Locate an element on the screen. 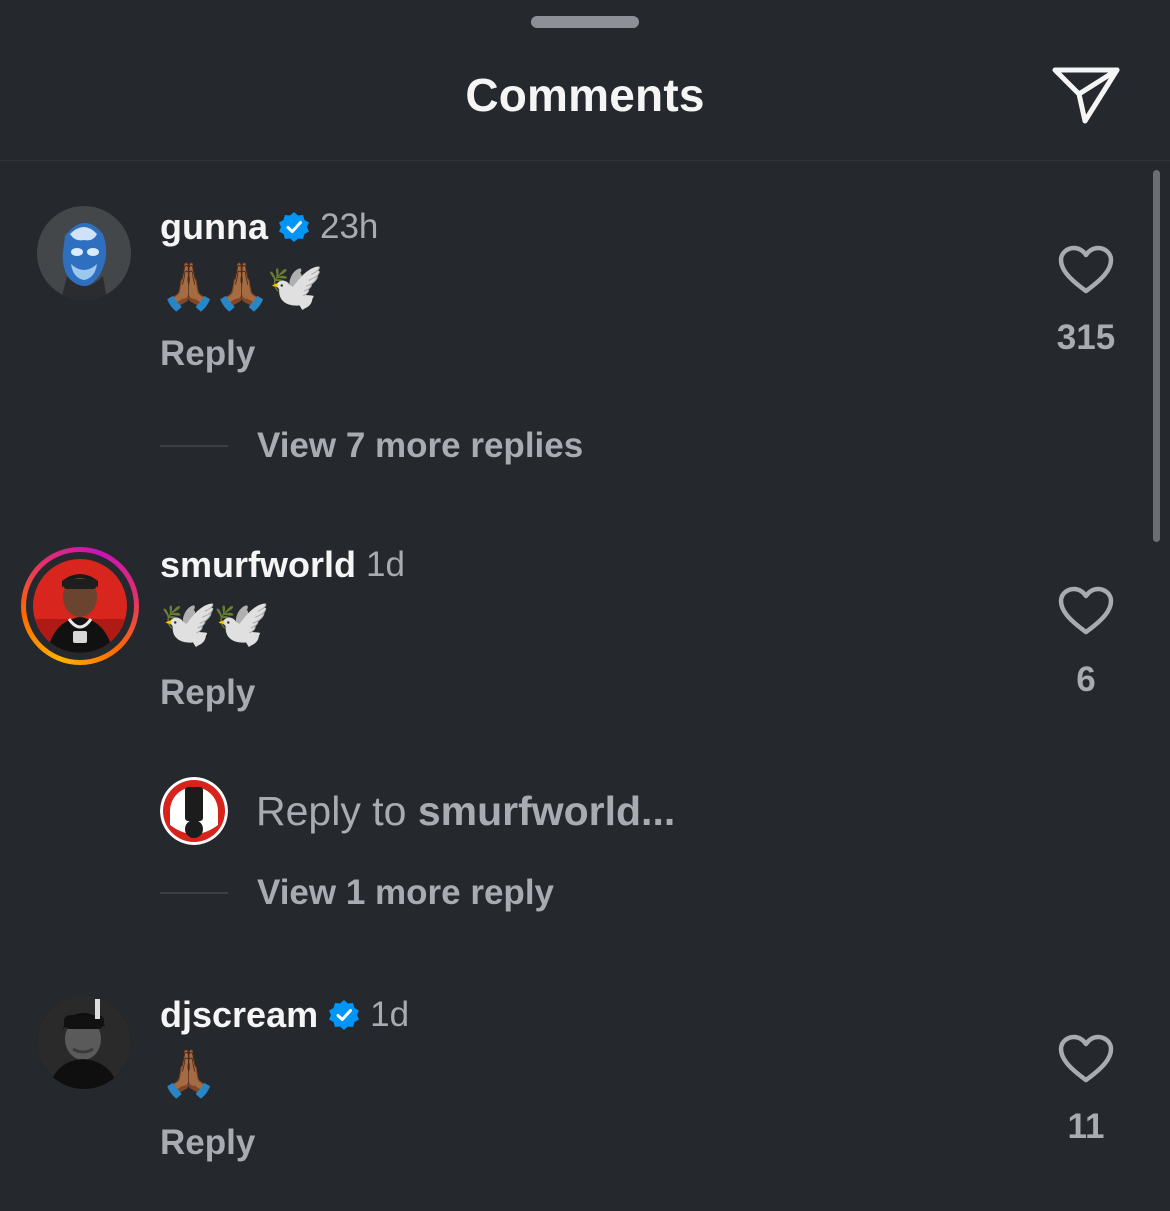 The width and height of the screenshot is (1170, 1211). heart-outline-icon is located at coordinates (1086, 1059).